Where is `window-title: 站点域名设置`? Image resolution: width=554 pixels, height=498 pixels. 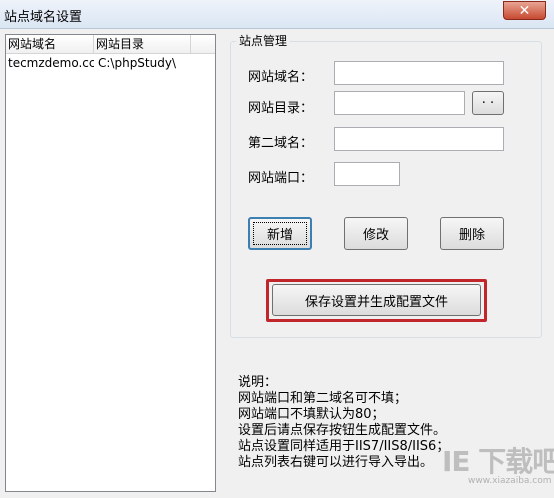
window-title: 站点域名设置 is located at coordinates (43, 17).